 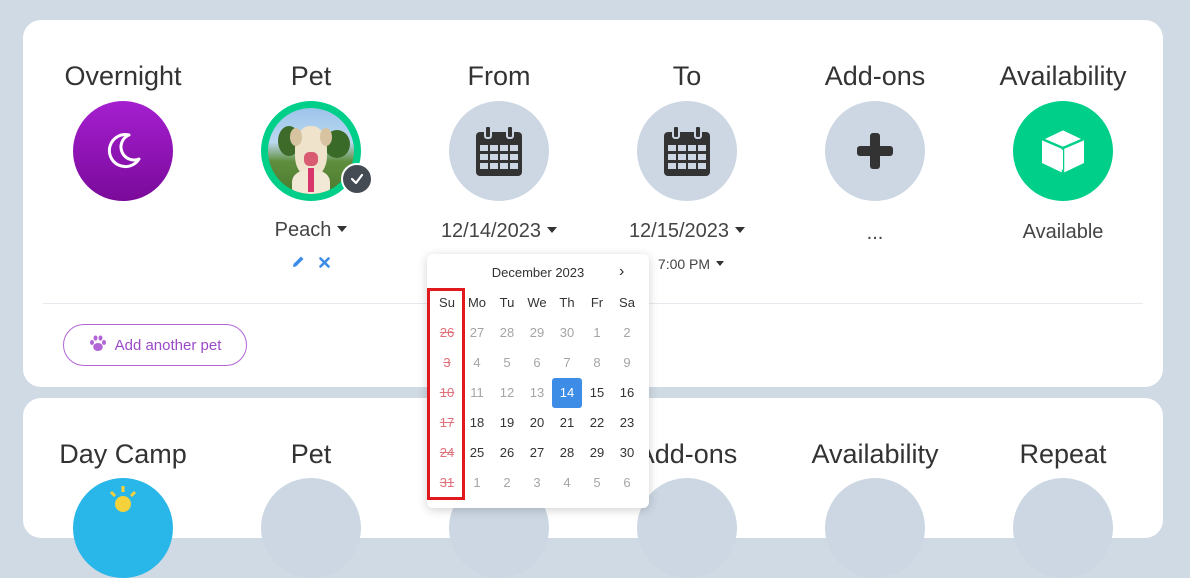 What do you see at coordinates (627, 302) in the screenshot?
I see `weekday-header: Sa` at bounding box center [627, 302].